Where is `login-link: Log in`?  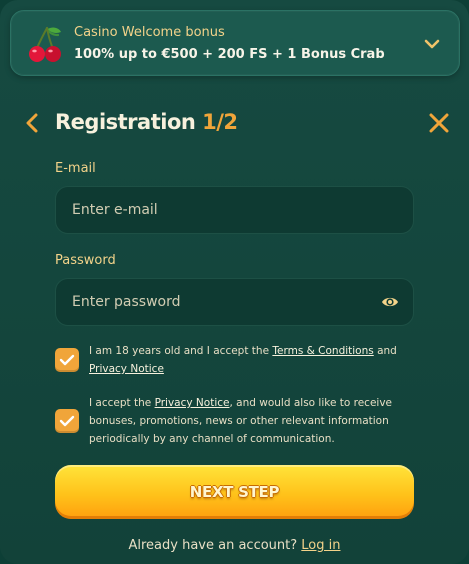 login-link: Log in is located at coordinates (320, 545).